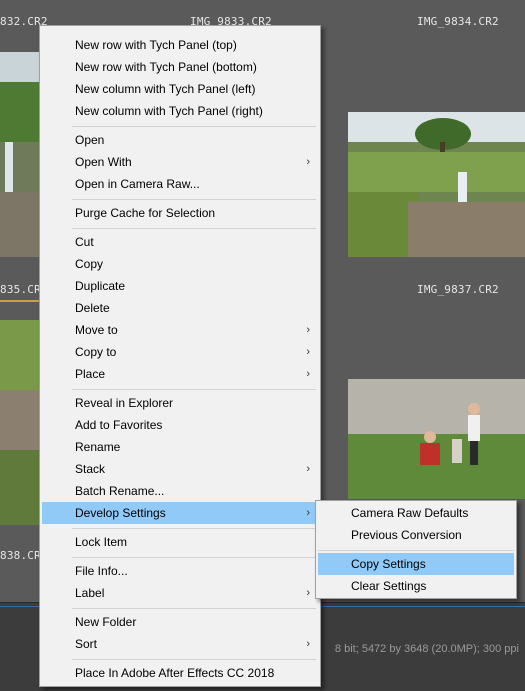  Describe the element at coordinates (89, 264) in the screenshot. I see `menu-item-label: Copy` at that location.